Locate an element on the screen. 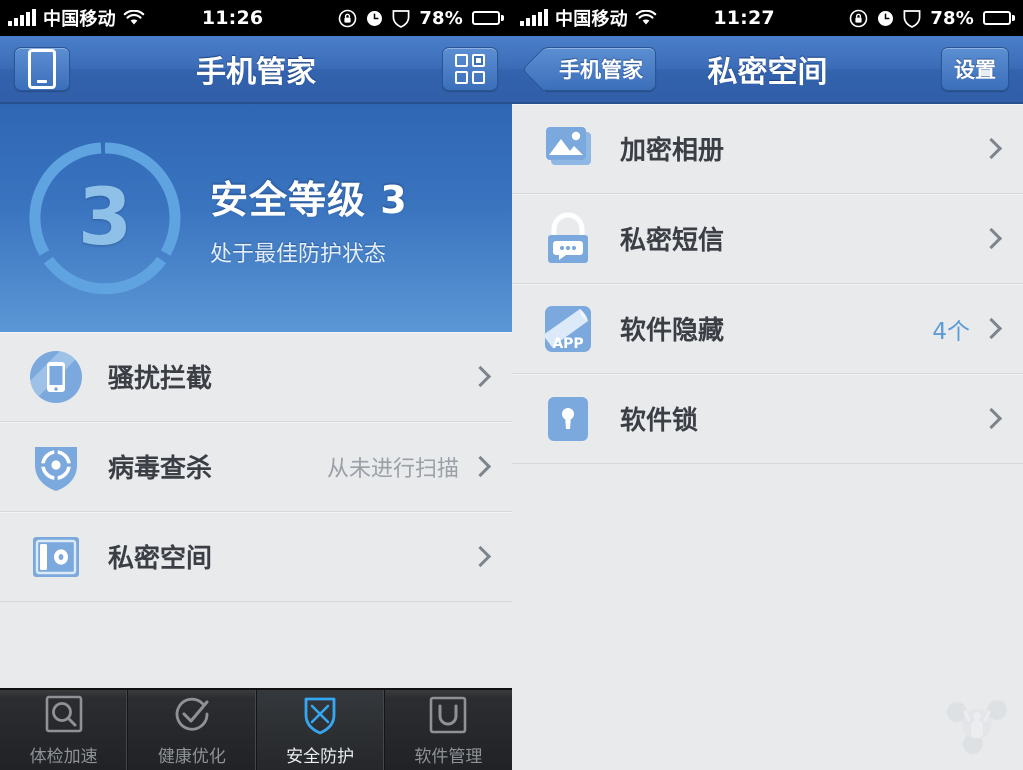 The width and height of the screenshot is (1023, 770). shield-swords-icon is located at coordinates (320, 715).